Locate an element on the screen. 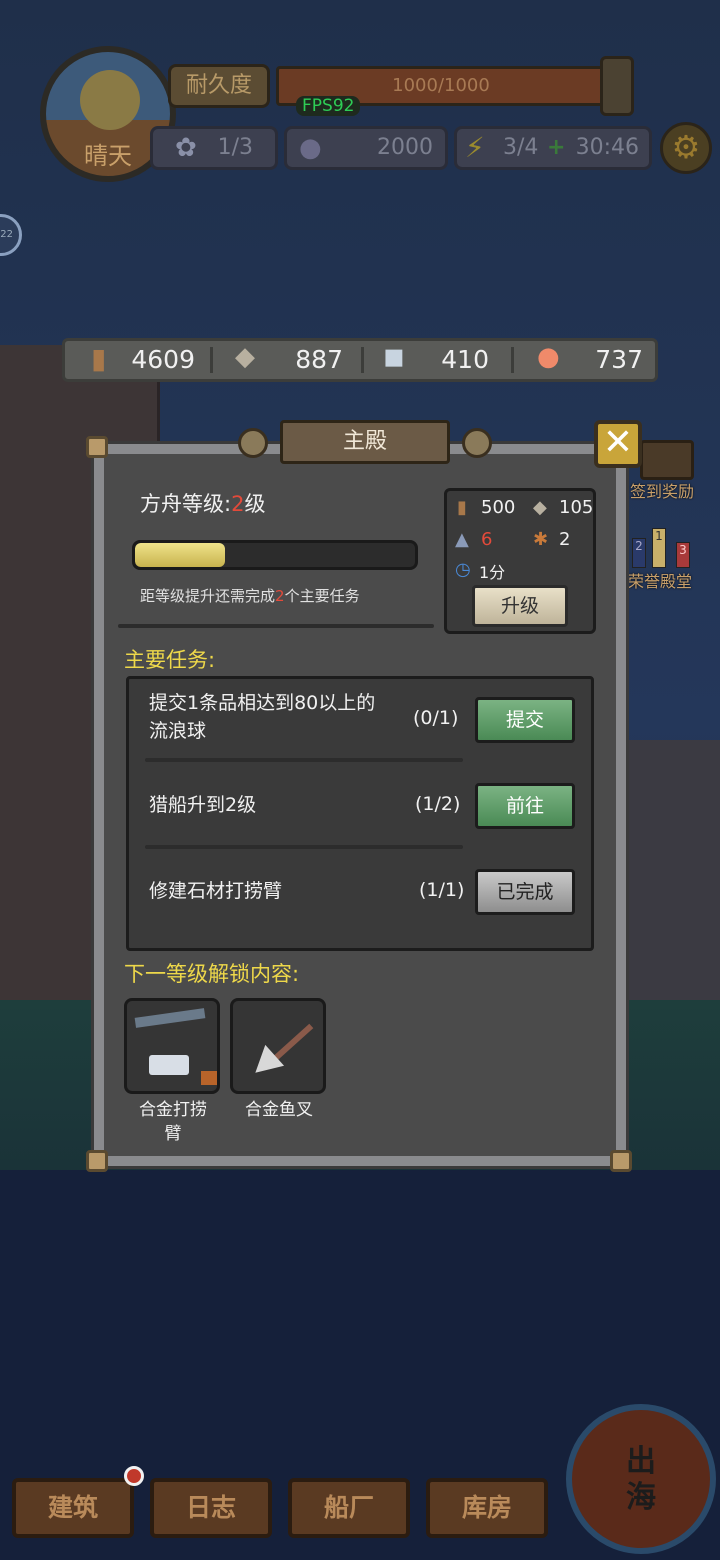  durability-label: 耐久度 is located at coordinates (219, 86).